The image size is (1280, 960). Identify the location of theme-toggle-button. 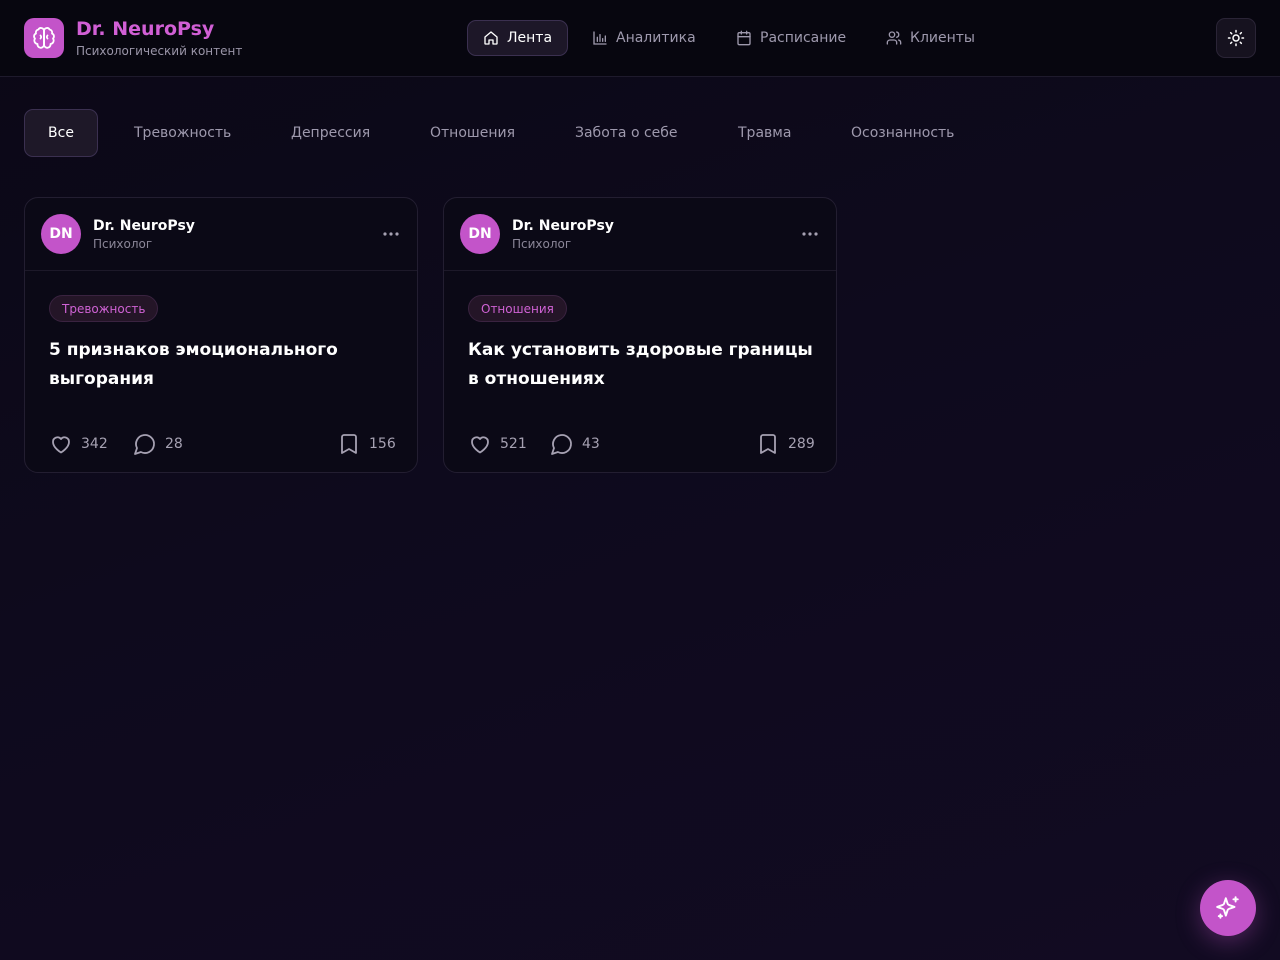
(1236, 38).